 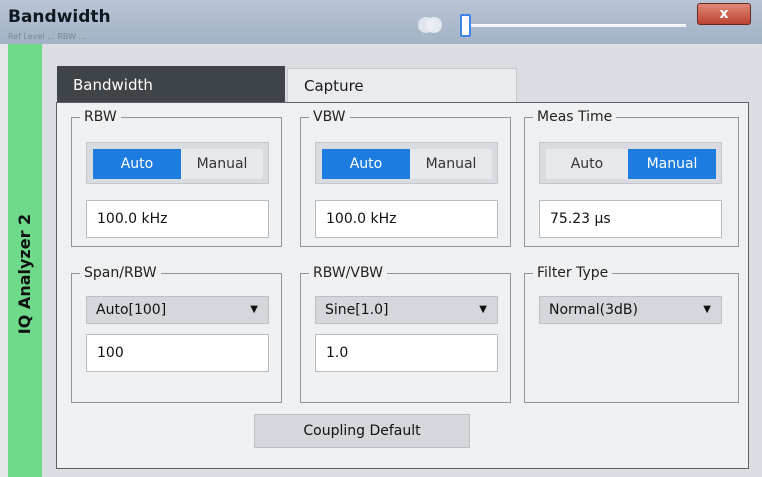 I want to click on coupling-default-button: Coupling Default, so click(x=362, y=431).